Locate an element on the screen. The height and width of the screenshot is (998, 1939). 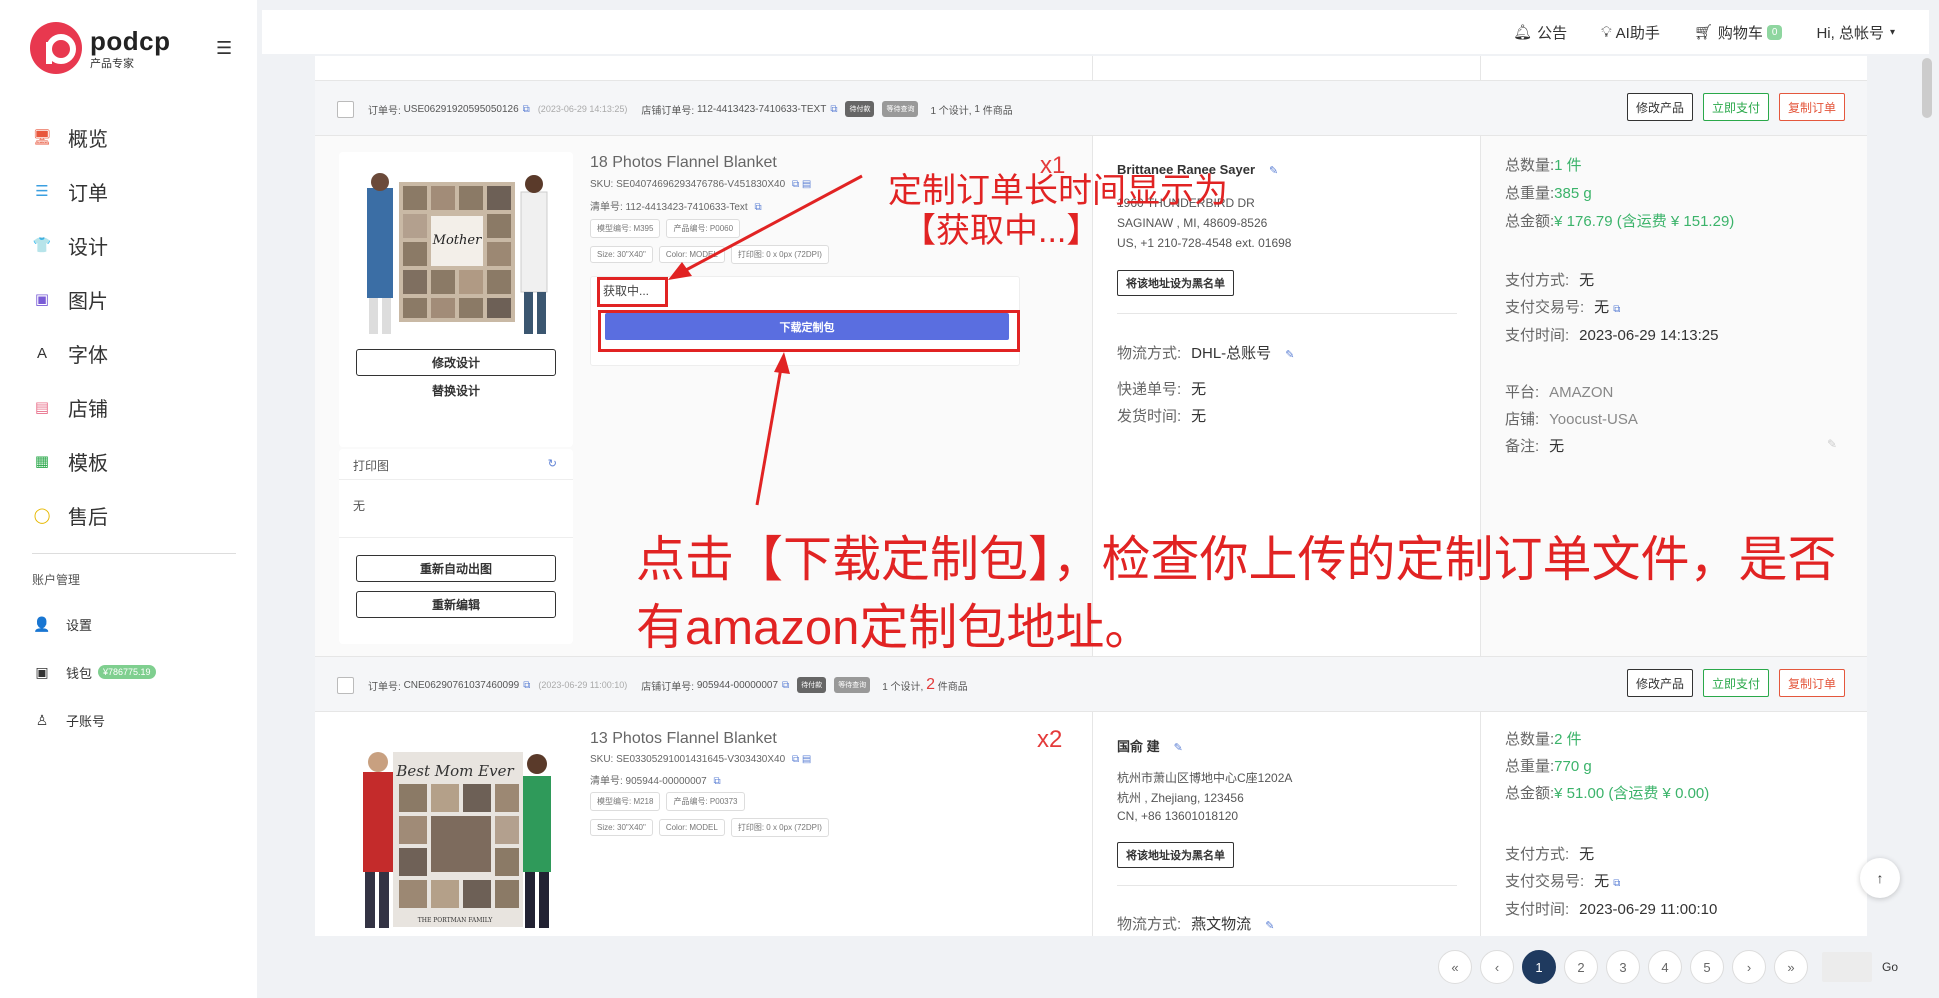
pagination: « ‹ 1 2 3 4 5 › » Go is located at coordinates (1664, 967).